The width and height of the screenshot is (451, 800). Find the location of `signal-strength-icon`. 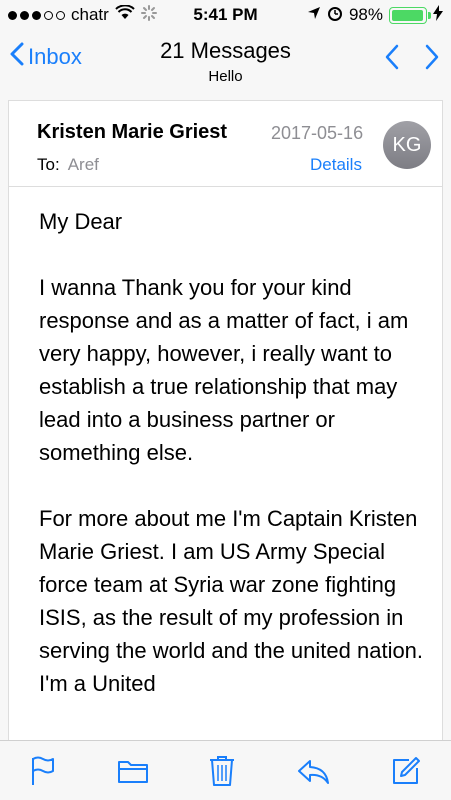

signal-strength-icon is located at coordinates (36, 15).